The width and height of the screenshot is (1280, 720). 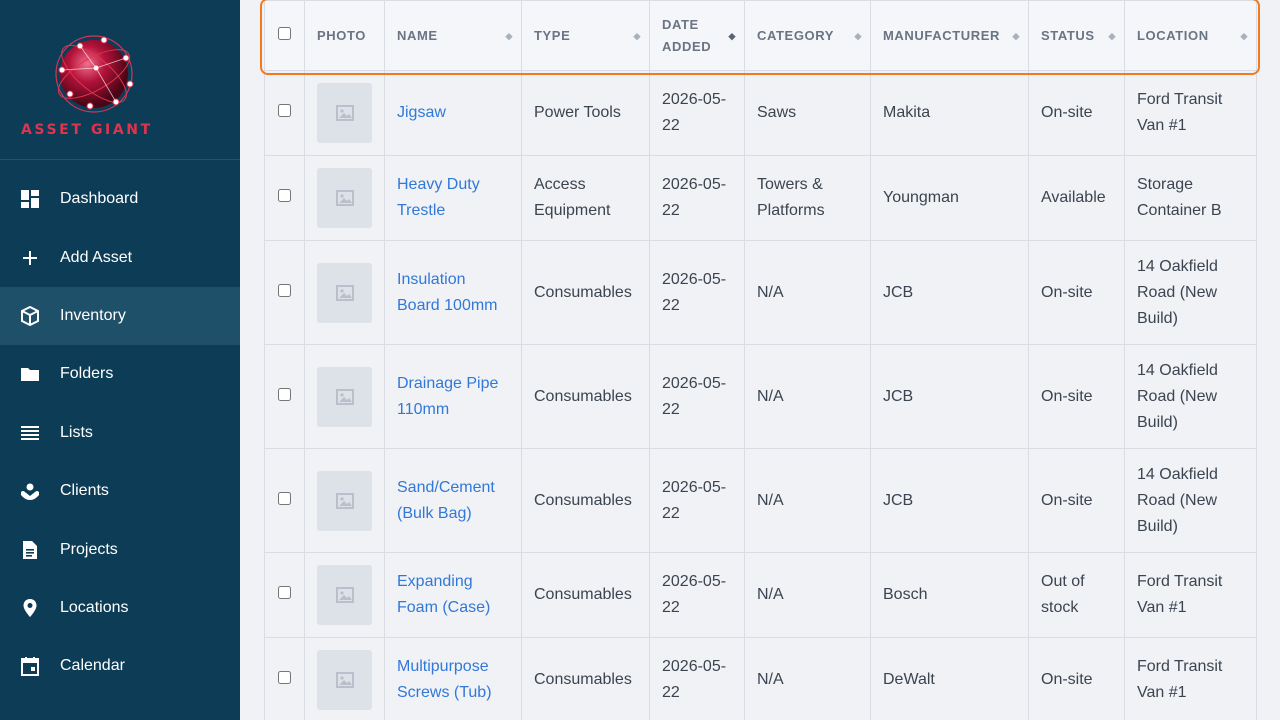 What do you see at coordinates (1190, 35) in the screenshot?
I see `column-header-location: LOCATION ◆` at bounding box center [1190, 35].